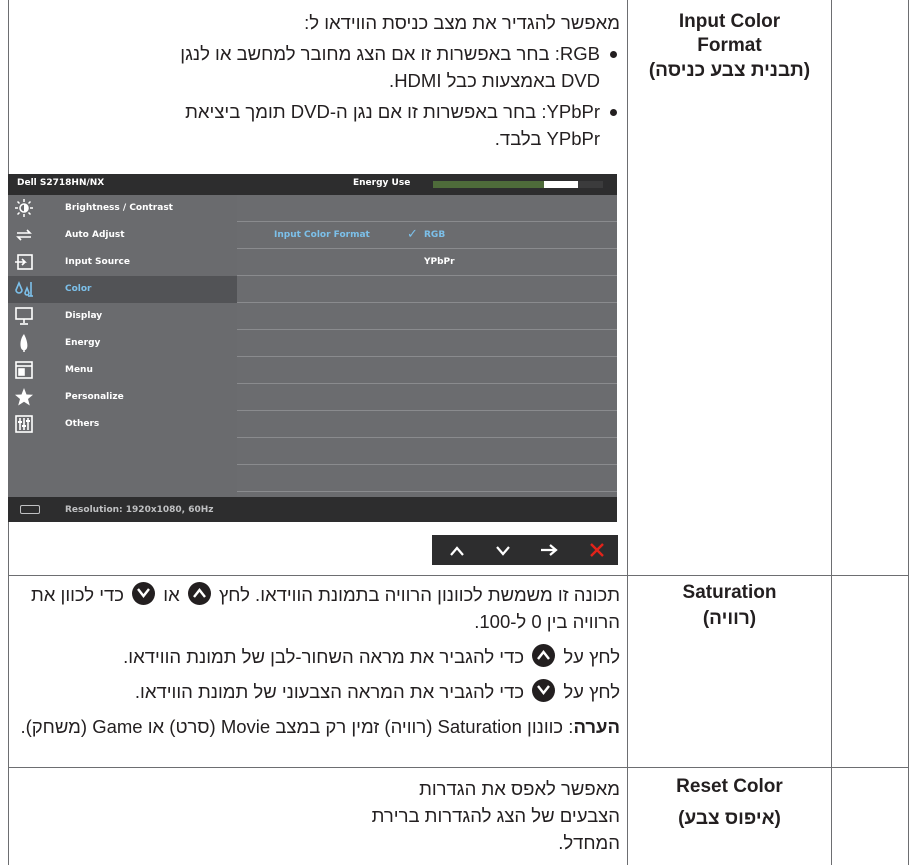 The image size is (917, 865). What do you see at coordinates (729, 786) in the screenshot?
I see `label-english: Reset Color` at bounding box center [729, 786].